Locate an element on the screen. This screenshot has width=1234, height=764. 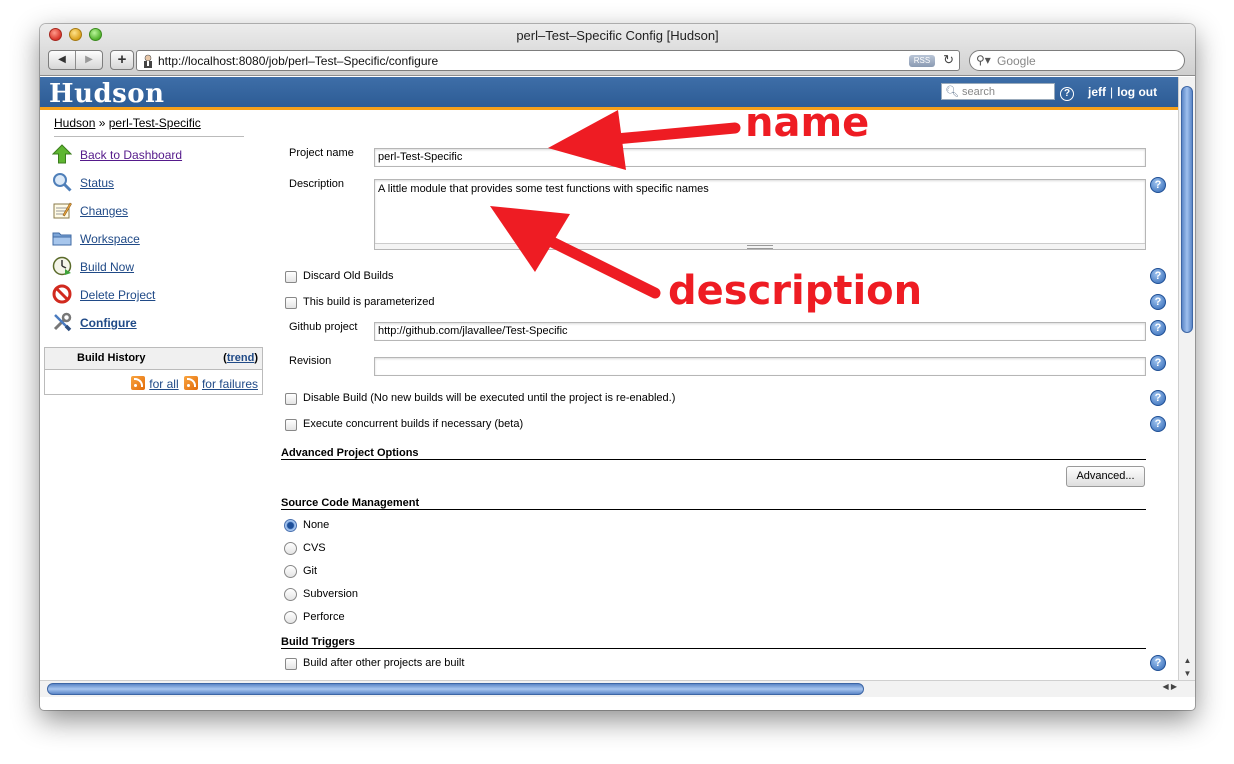
annotation-arrows is located at coordinates (615, 204).